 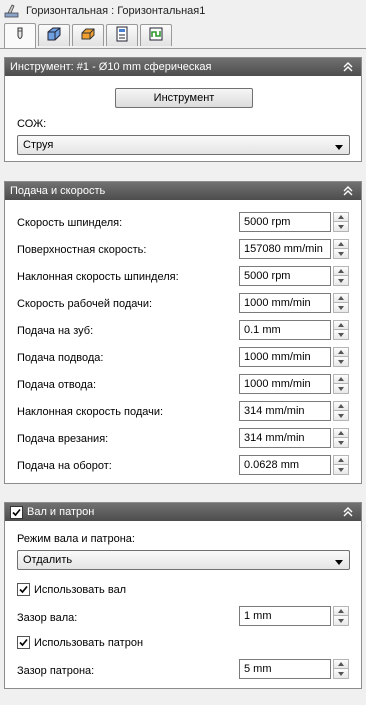 I want to click on holder-clearance-field: 5 mm, so click(x=285, y=669).